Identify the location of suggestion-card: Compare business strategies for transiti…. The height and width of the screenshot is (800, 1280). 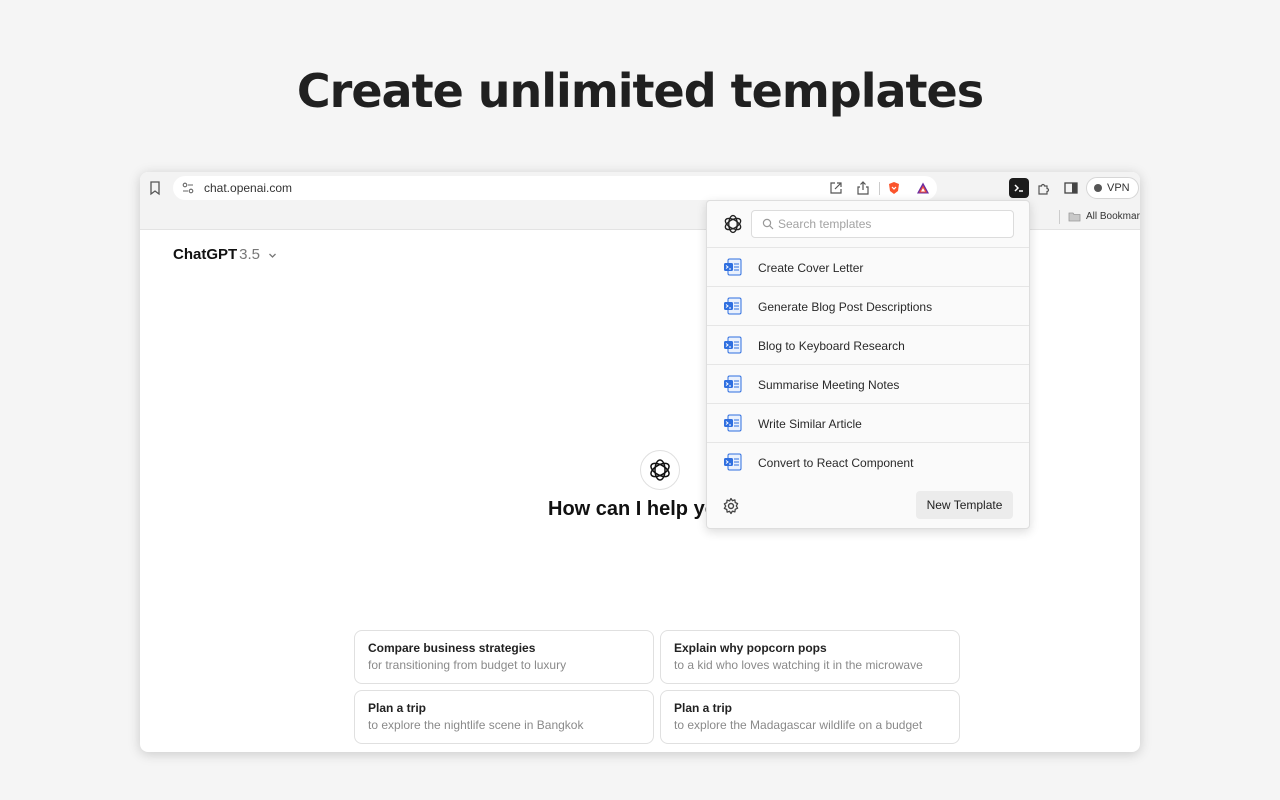
(504, 657).